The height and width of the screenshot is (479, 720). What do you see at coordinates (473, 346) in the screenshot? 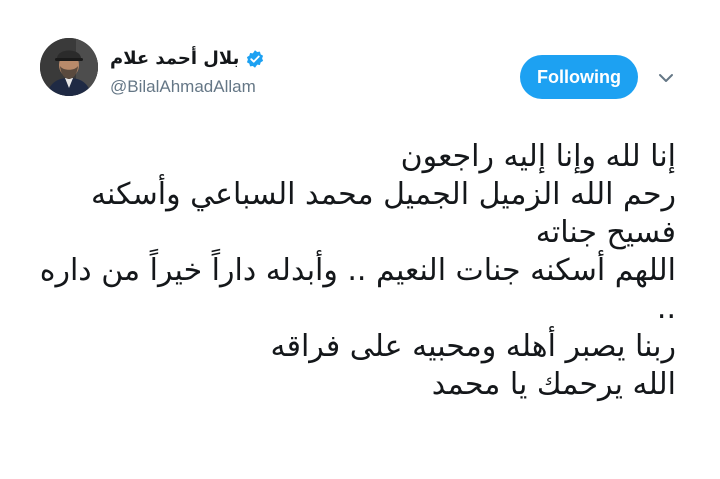
I see `tweet-text-line: ربنا يصبر أهله ومحبيه على فراقه` at bounding box center [473, 346].